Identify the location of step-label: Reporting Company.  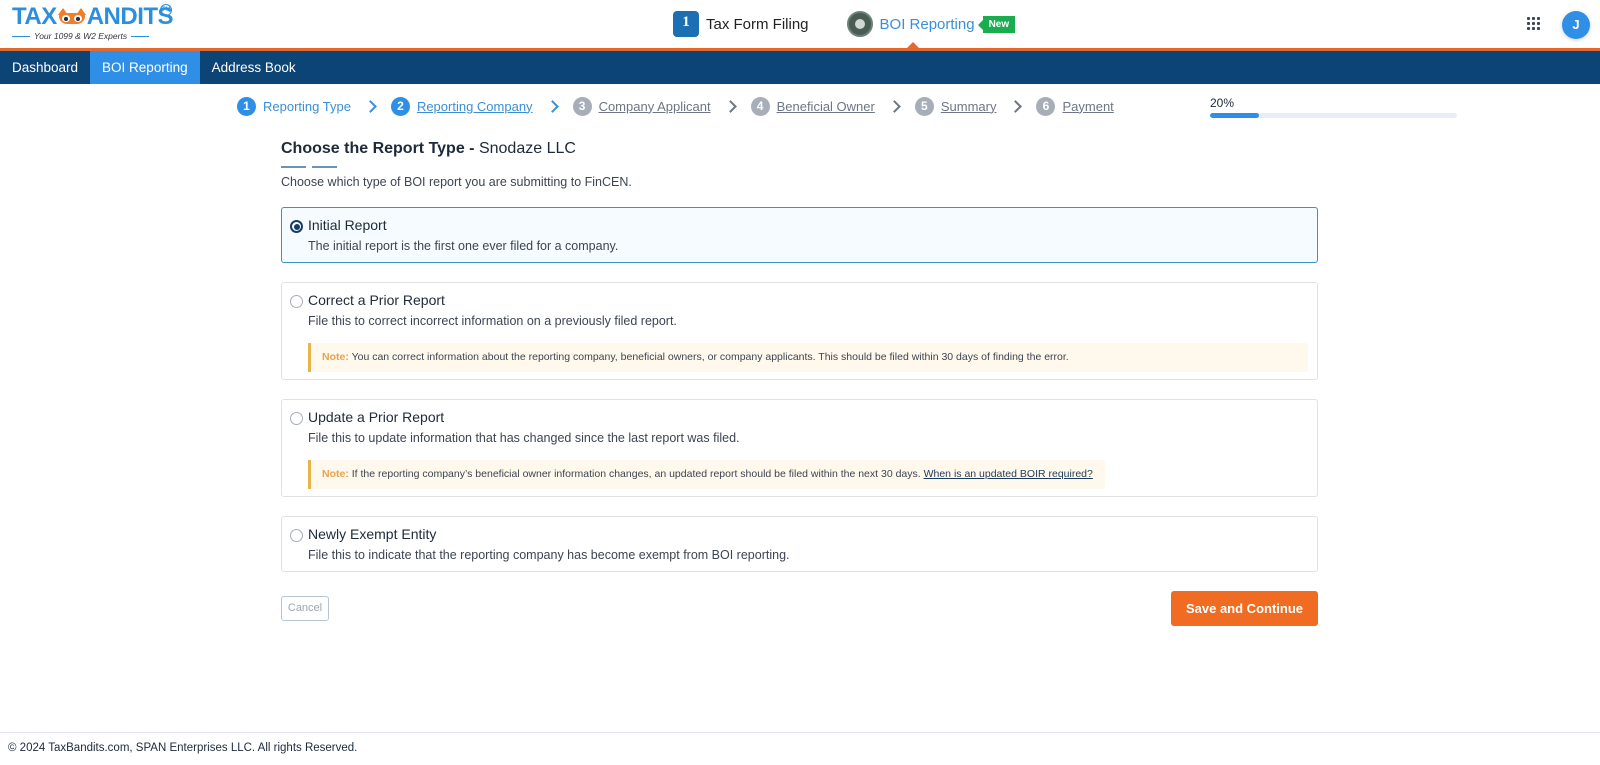
(474, 106).